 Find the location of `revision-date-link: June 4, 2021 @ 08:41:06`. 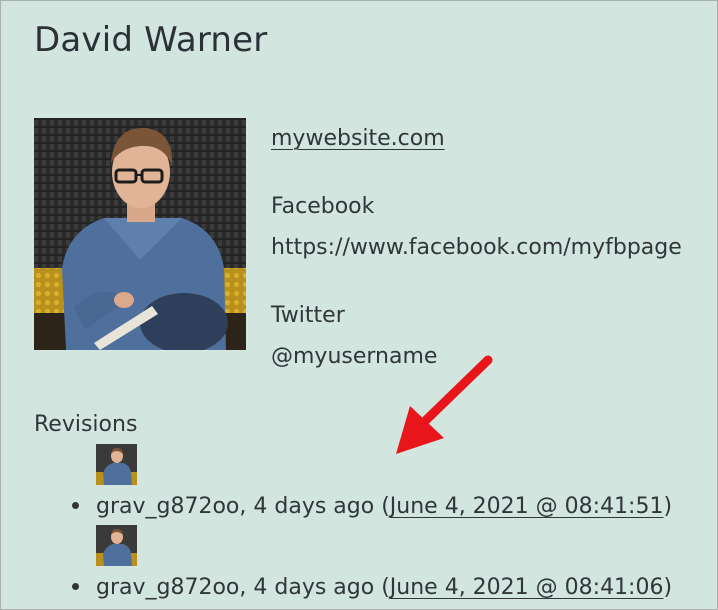

revision-date-link: June 4, 2021 @ 08:41:06 is located at coordinates (527, 587).